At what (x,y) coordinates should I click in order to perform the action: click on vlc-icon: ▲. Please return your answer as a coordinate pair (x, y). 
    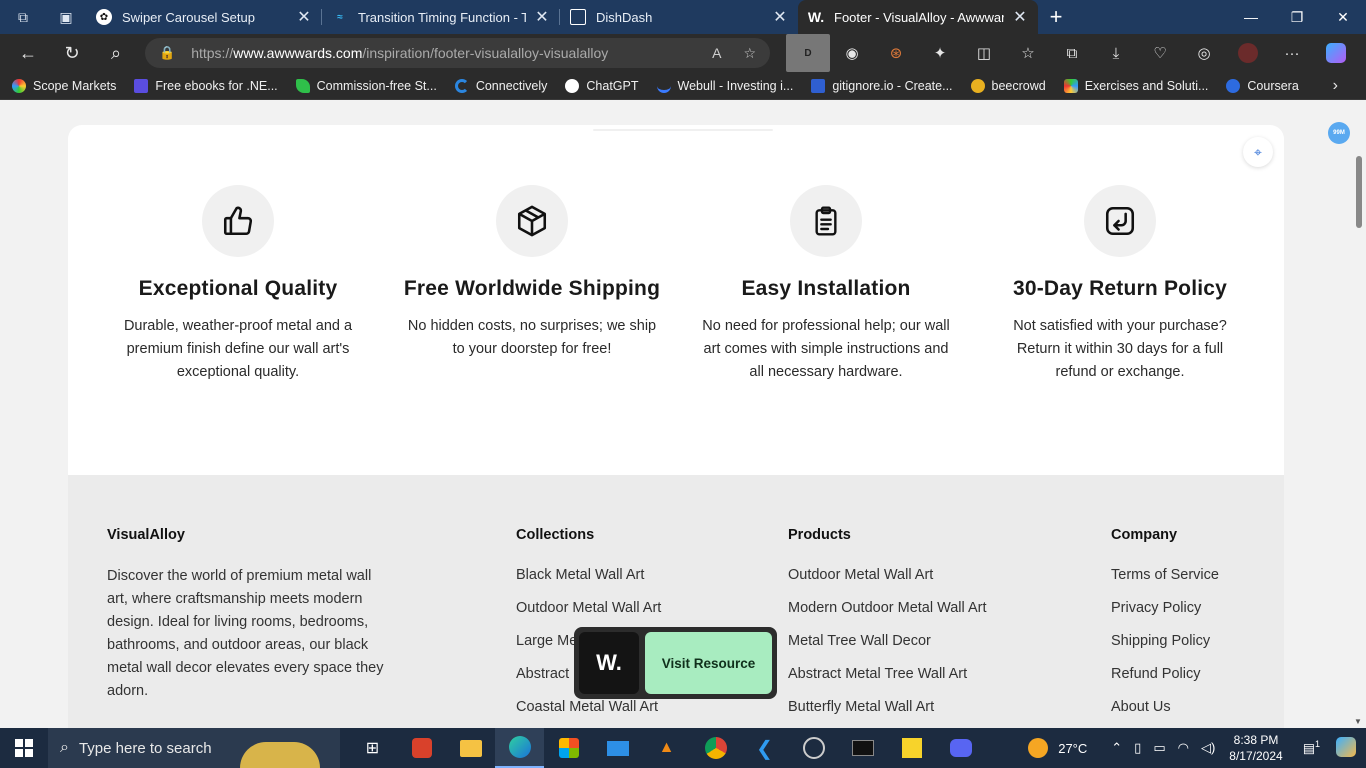
    Looking at the image, I should click on (666, 748).